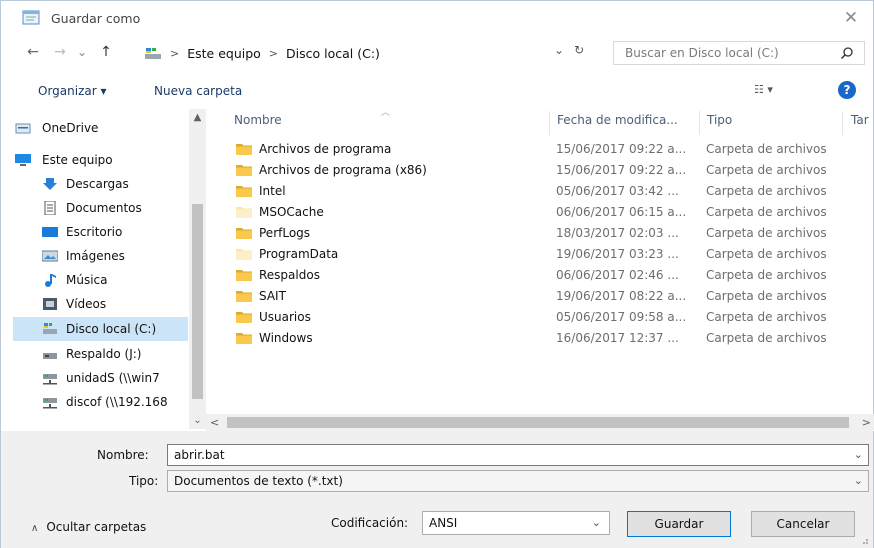  I want to click on file-list-horizontal-scrollbar: < >, so click(540, 422).